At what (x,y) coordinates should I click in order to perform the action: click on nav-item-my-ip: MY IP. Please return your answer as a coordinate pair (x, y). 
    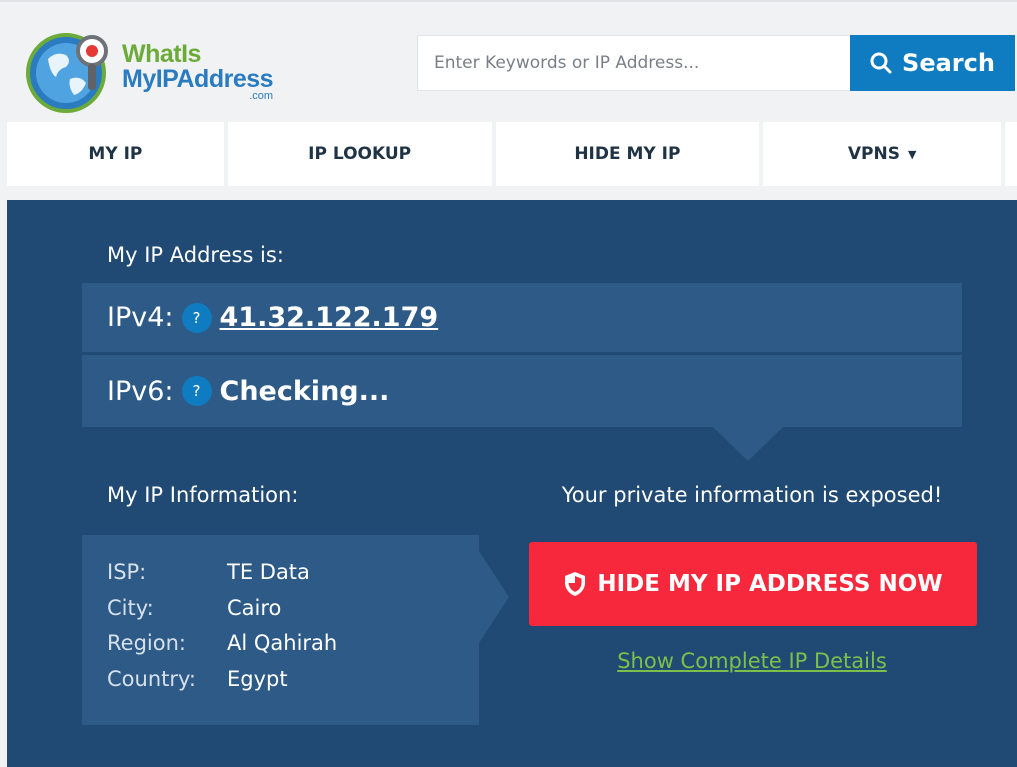
    Looking at the image, I should click on (115, 154).